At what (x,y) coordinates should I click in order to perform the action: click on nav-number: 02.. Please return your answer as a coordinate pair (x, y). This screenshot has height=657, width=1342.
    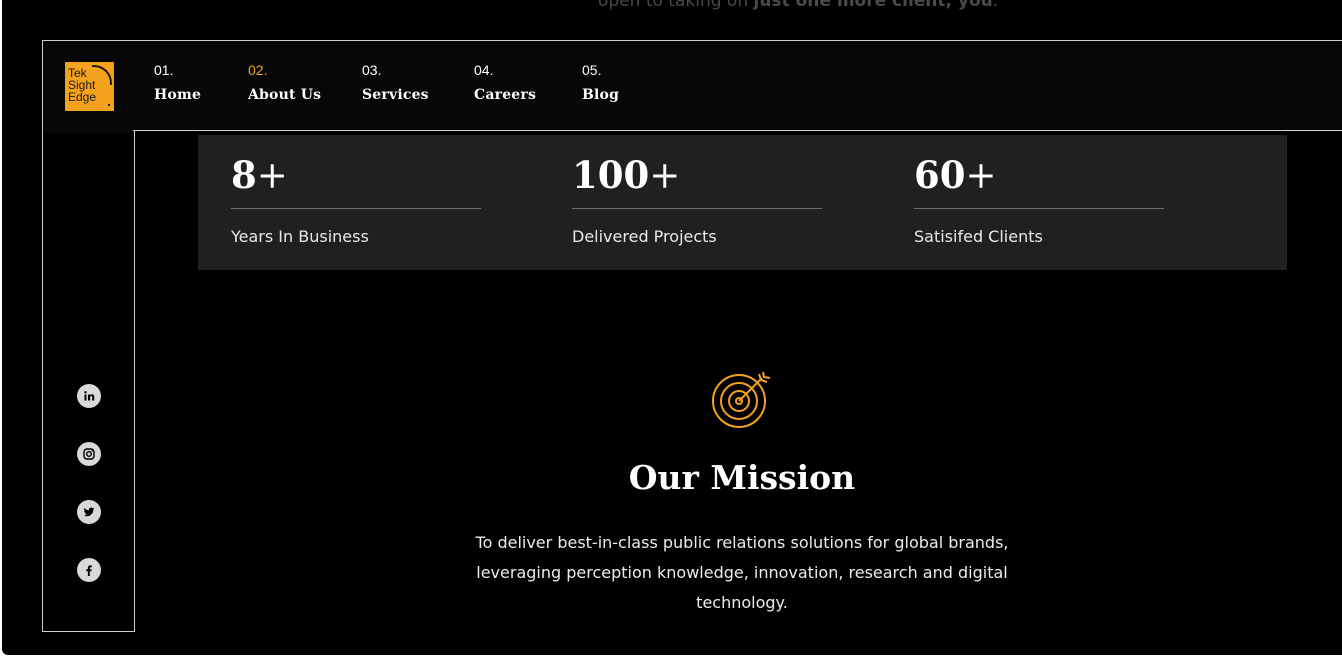
    Looking at the image, I should click on (258, 70).